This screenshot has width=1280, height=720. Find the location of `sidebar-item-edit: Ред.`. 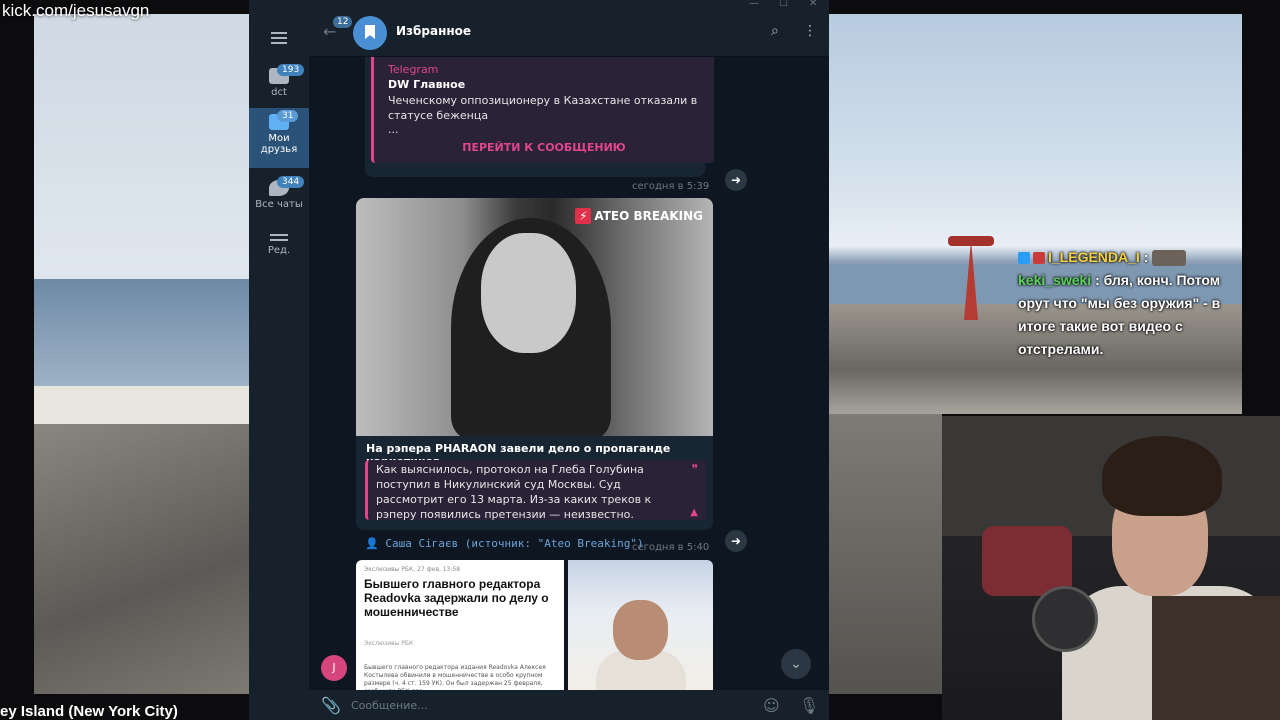

sidebar-item-edit: Ред. is located at coordinates (279, 252).